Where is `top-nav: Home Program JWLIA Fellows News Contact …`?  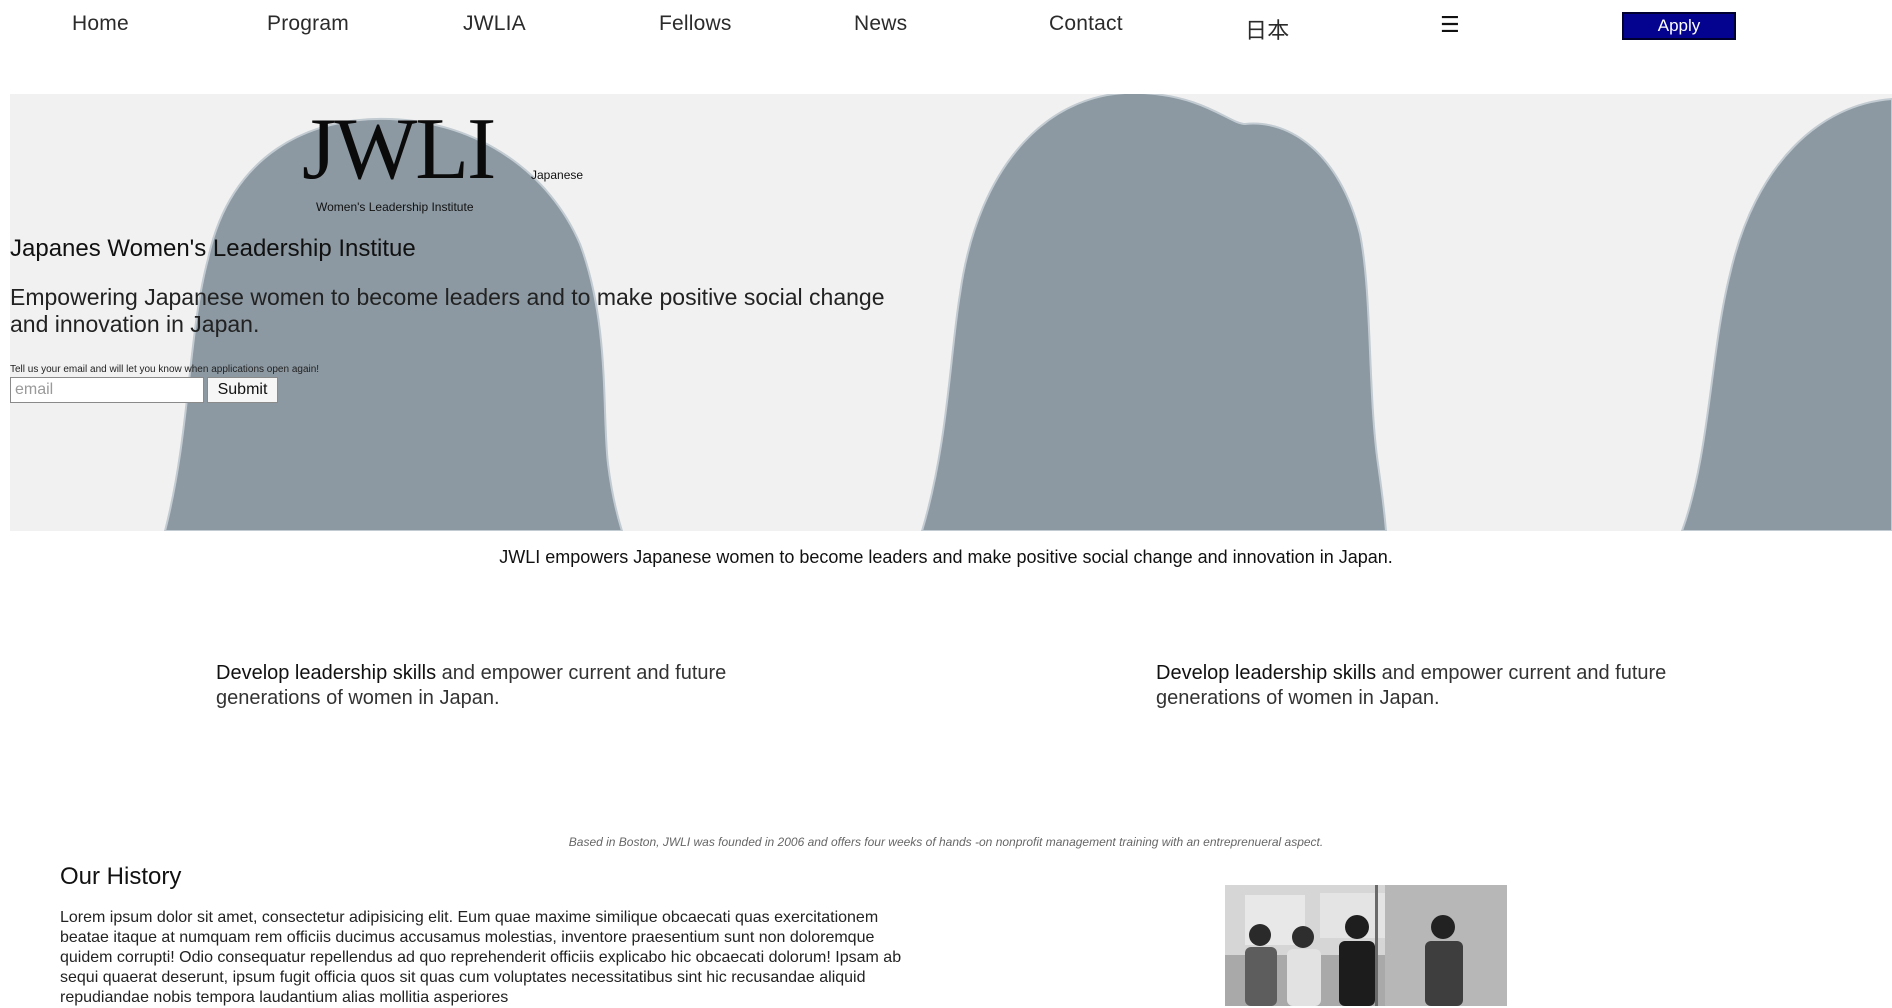 top-nav: Home Program JWLIA Fellows News Contact … is located at coordinates (946, 28).